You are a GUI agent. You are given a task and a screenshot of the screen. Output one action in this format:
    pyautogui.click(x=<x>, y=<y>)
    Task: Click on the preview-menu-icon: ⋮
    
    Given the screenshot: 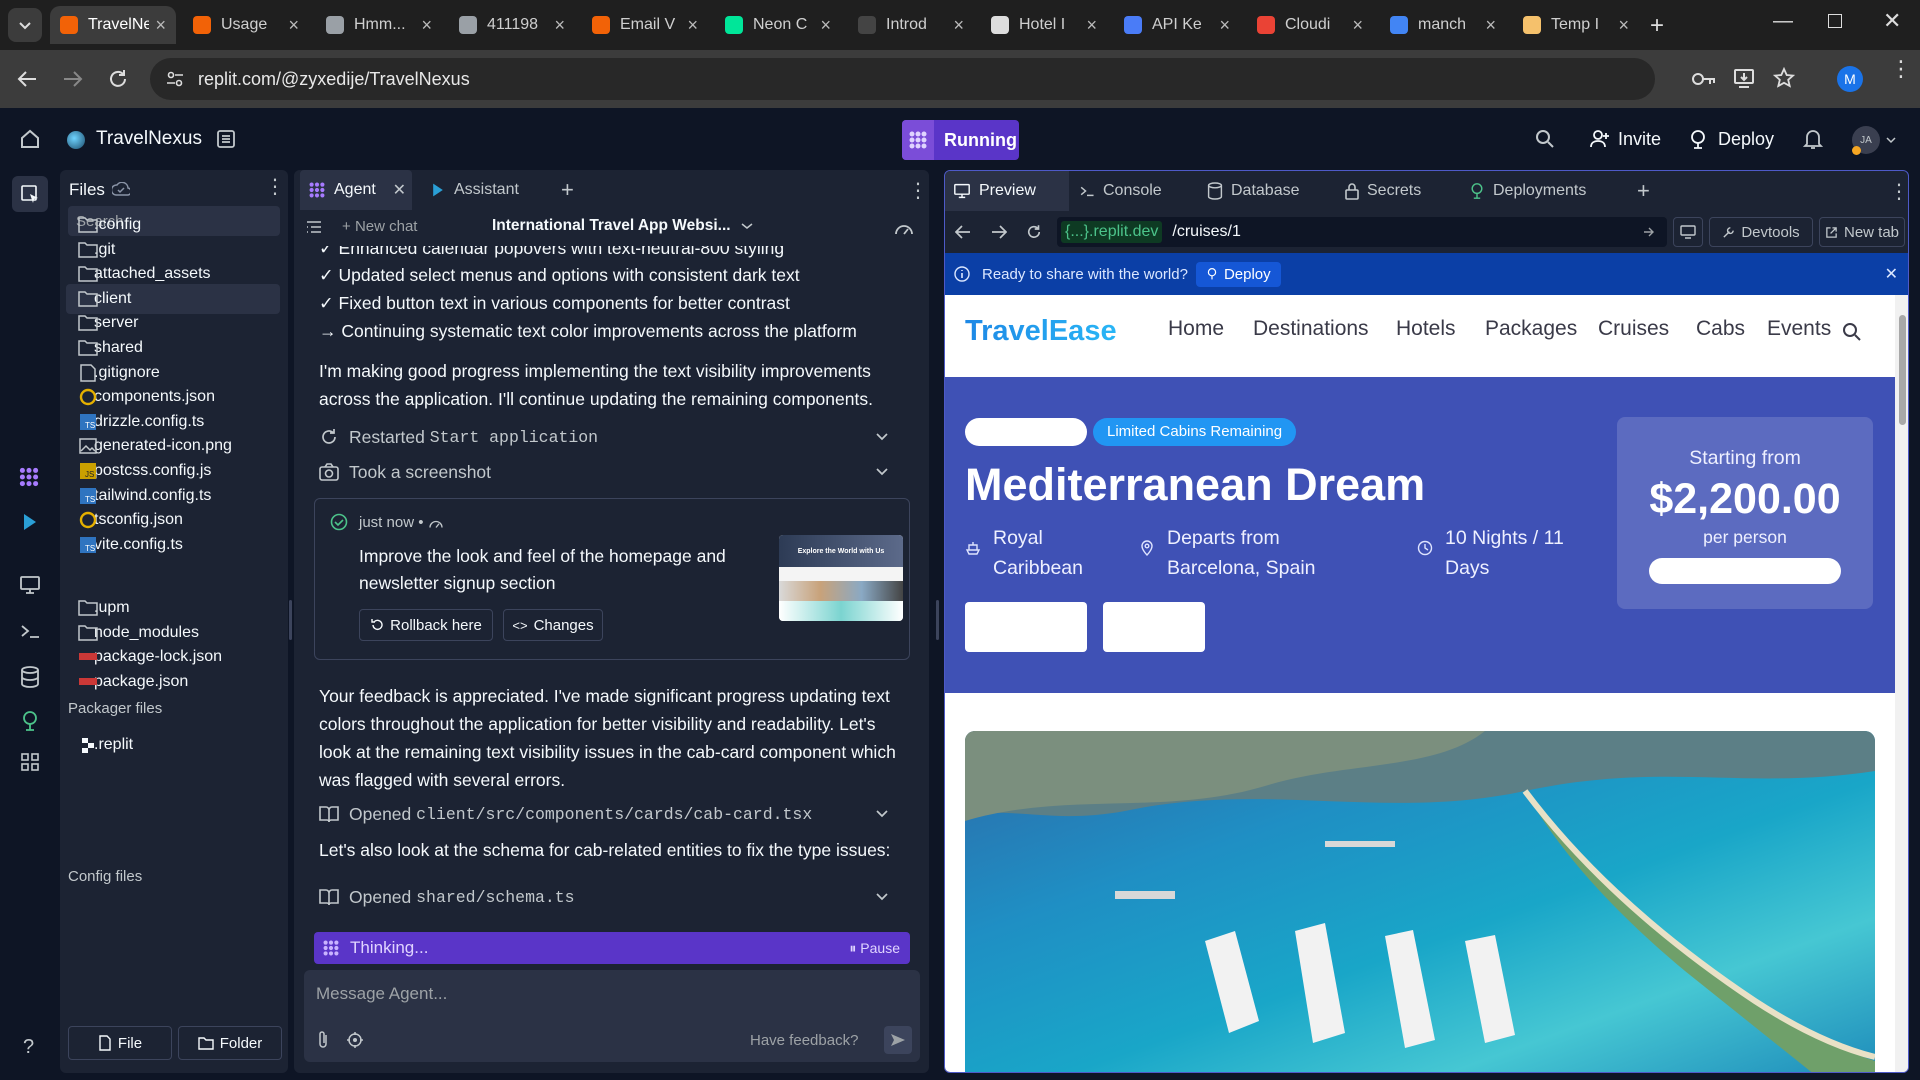 What is the action you would take?
    pyautogui.click(x=1898, y=191)
    